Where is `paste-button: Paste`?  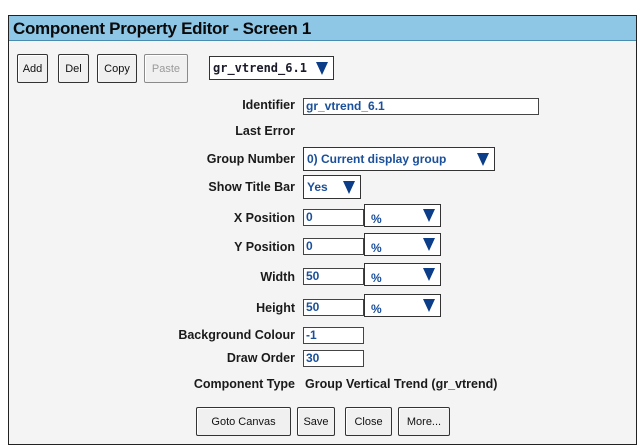 paste-button: Paste is located at coordinates (166, 68).